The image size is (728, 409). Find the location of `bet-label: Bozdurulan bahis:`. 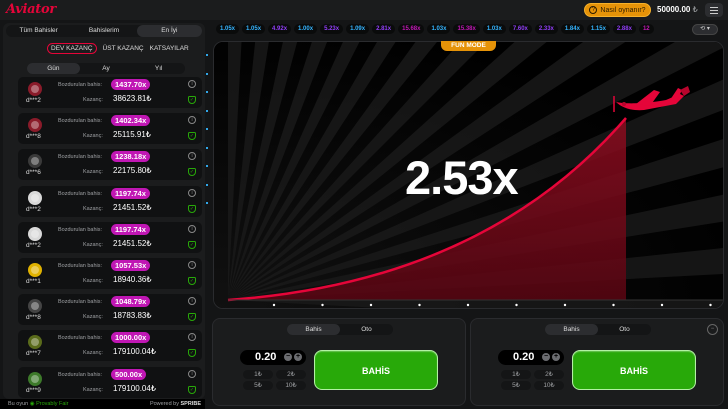

bet-label: Bozdurulan bahis: is located at coordinates (80, 193).